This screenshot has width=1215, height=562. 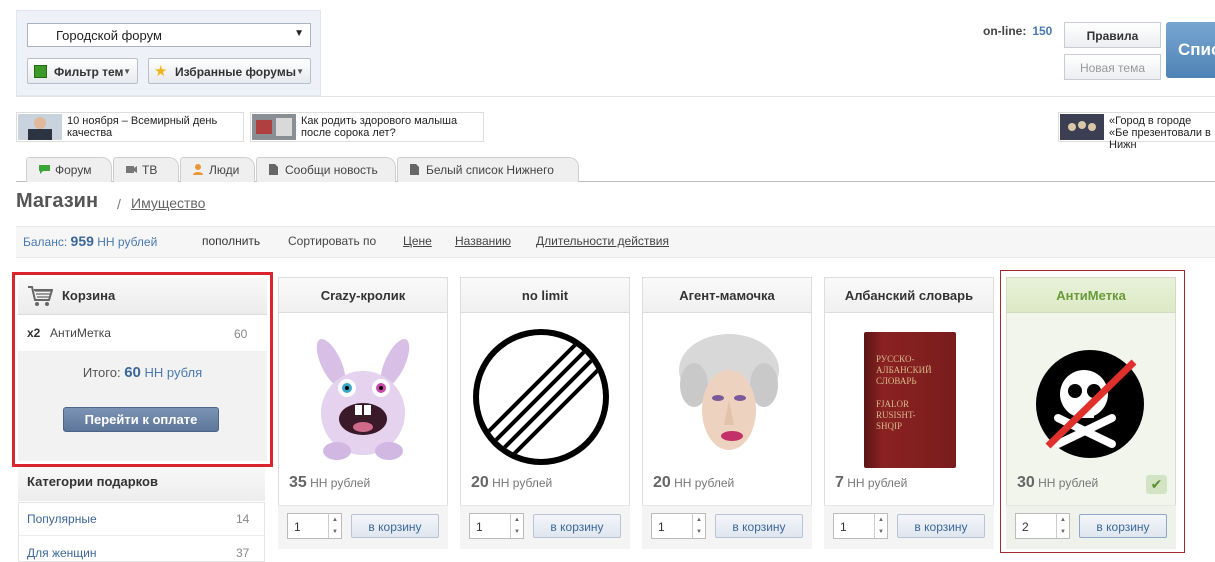 What do you see at coordinates (1090, 404) in the screenshot?
I see `anti-mark-image` at bounding box center [1090, 404].